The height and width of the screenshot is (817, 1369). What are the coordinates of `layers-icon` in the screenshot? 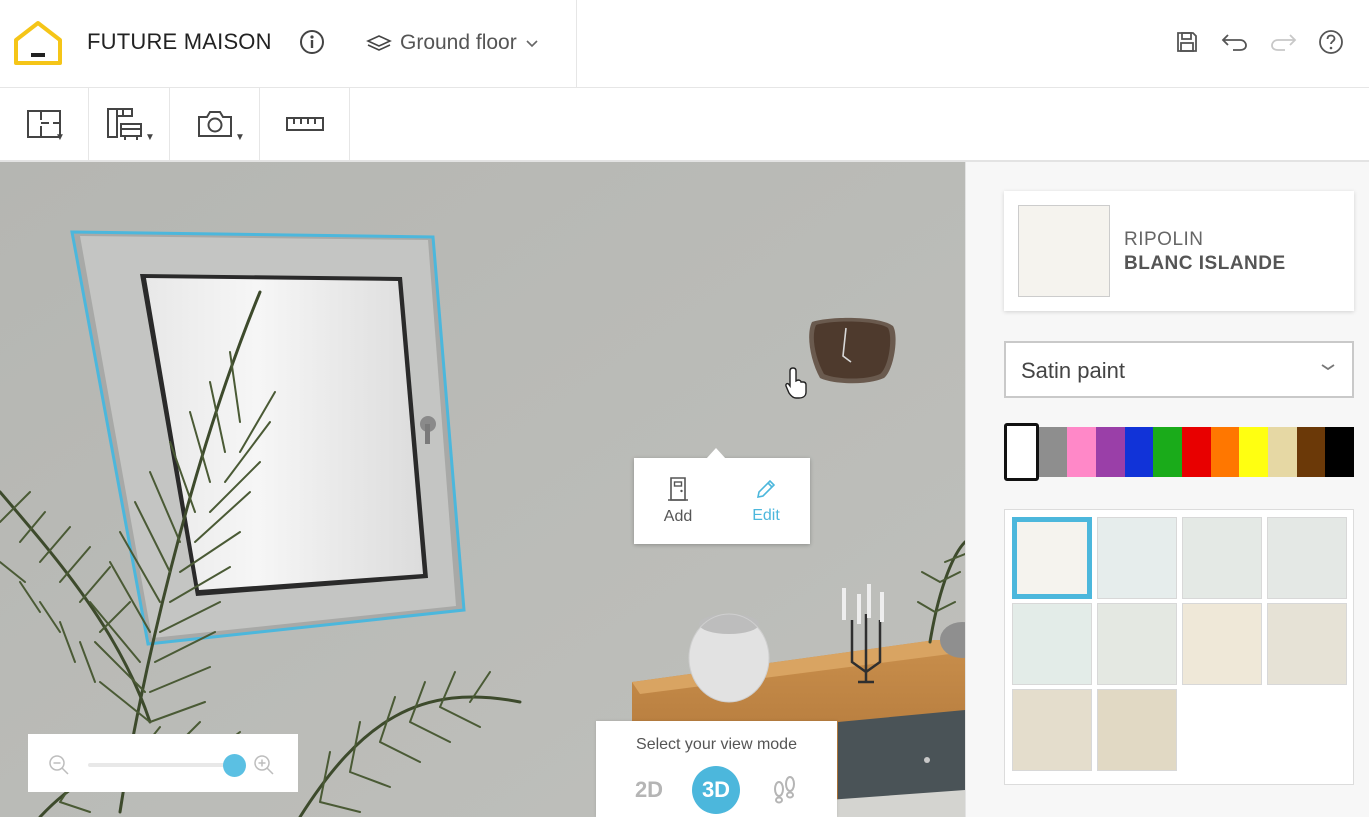 It's located at (379, 43).